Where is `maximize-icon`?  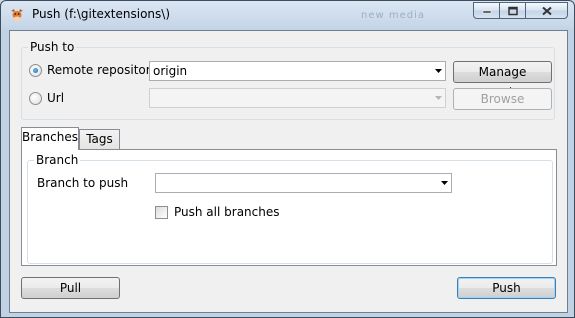 maximize-icon is located at coordinates (512, 10).